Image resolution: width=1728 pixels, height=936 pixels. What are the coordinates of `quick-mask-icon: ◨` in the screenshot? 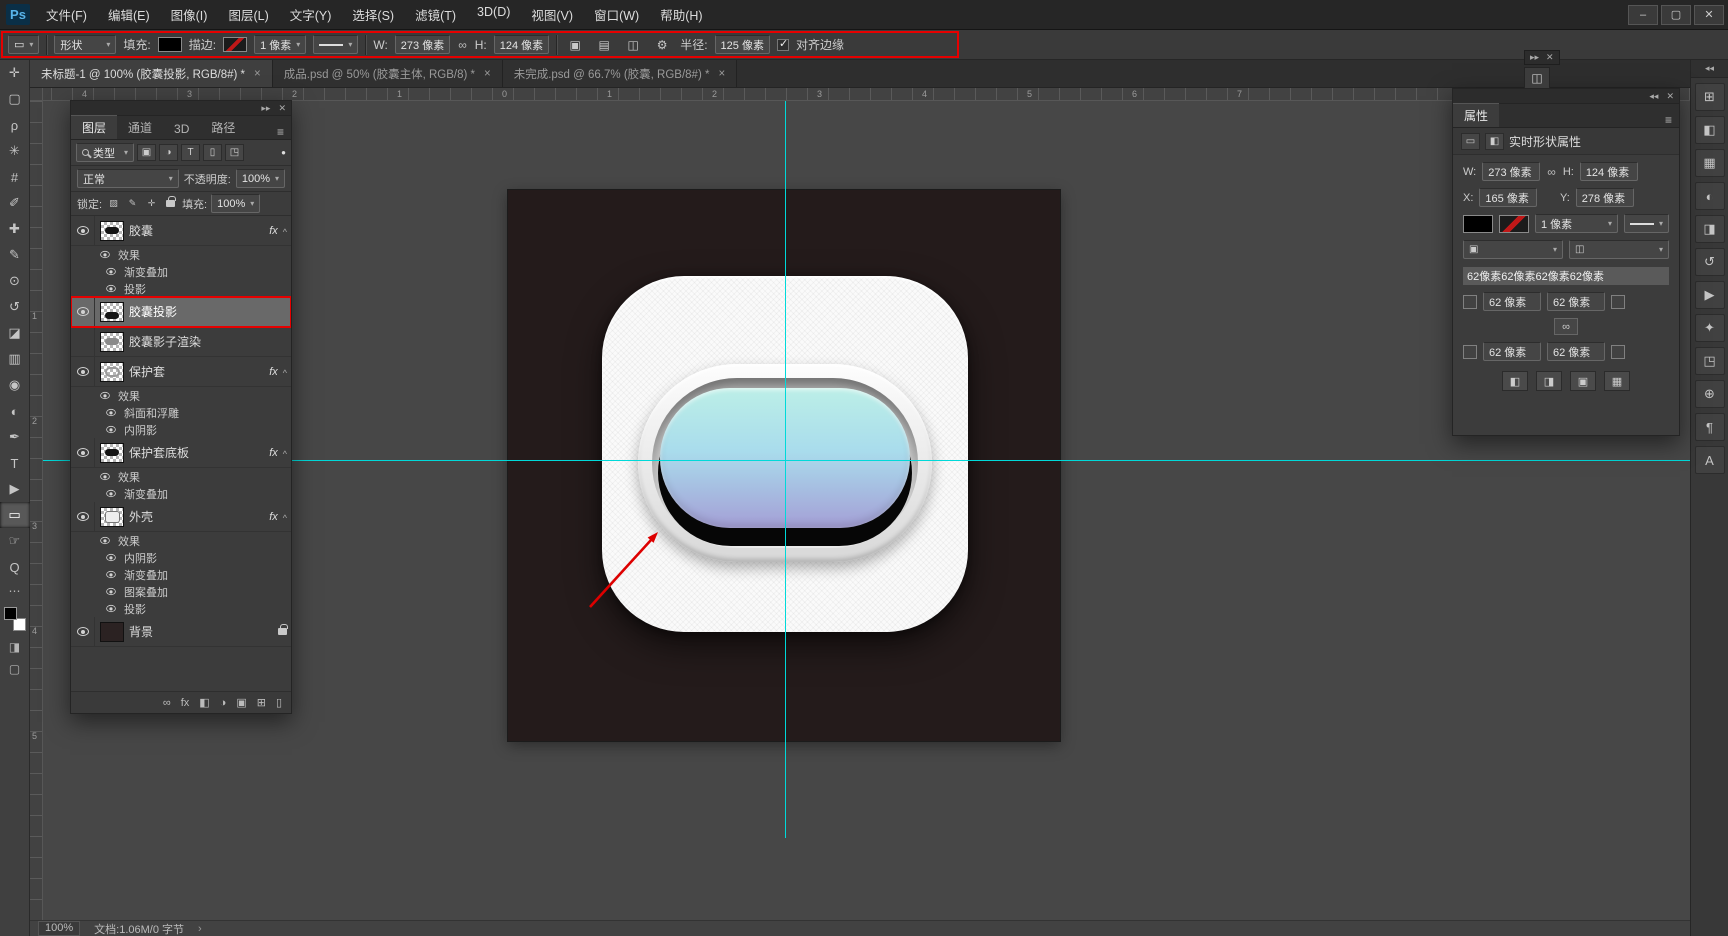 It's located at (15, 647).